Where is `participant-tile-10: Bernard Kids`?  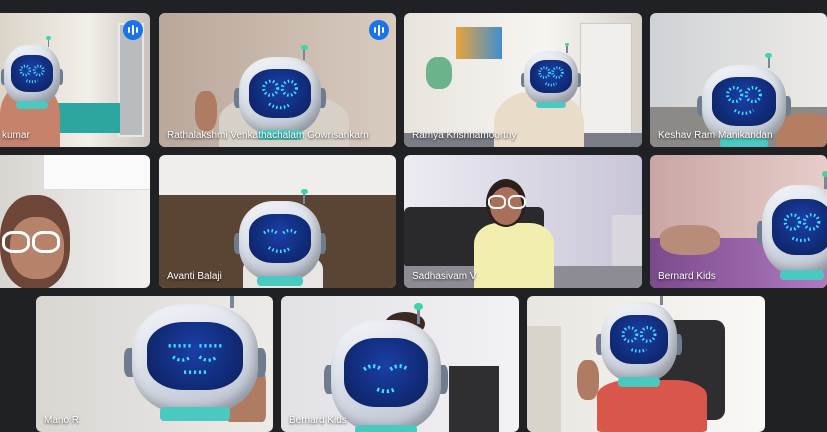 participant-tile-10: Bernard Kids is located at coordinates (400, 364).